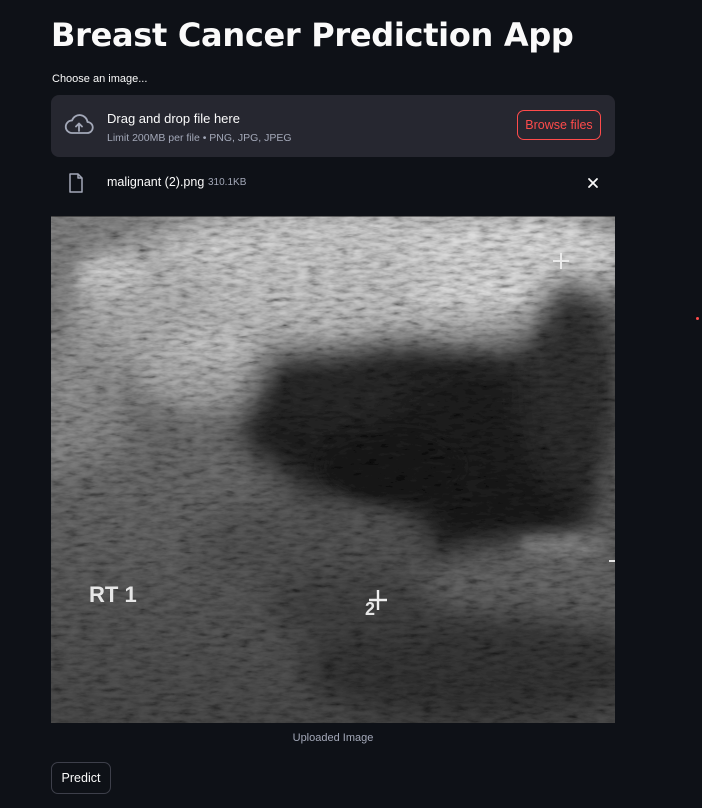 This screenshot has width=702, height=808. I want to click on caliper-number-label: 2, so click(370, 609).